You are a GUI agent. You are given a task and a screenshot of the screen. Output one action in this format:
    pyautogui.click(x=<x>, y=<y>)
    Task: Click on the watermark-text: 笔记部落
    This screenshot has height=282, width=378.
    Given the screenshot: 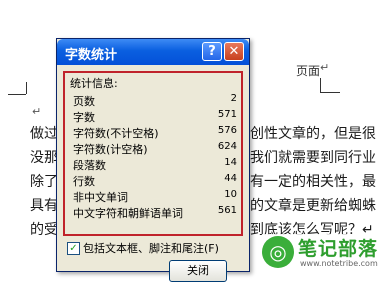 What is the action you would take?
    pyautogui.click(x=338, y=249)
    